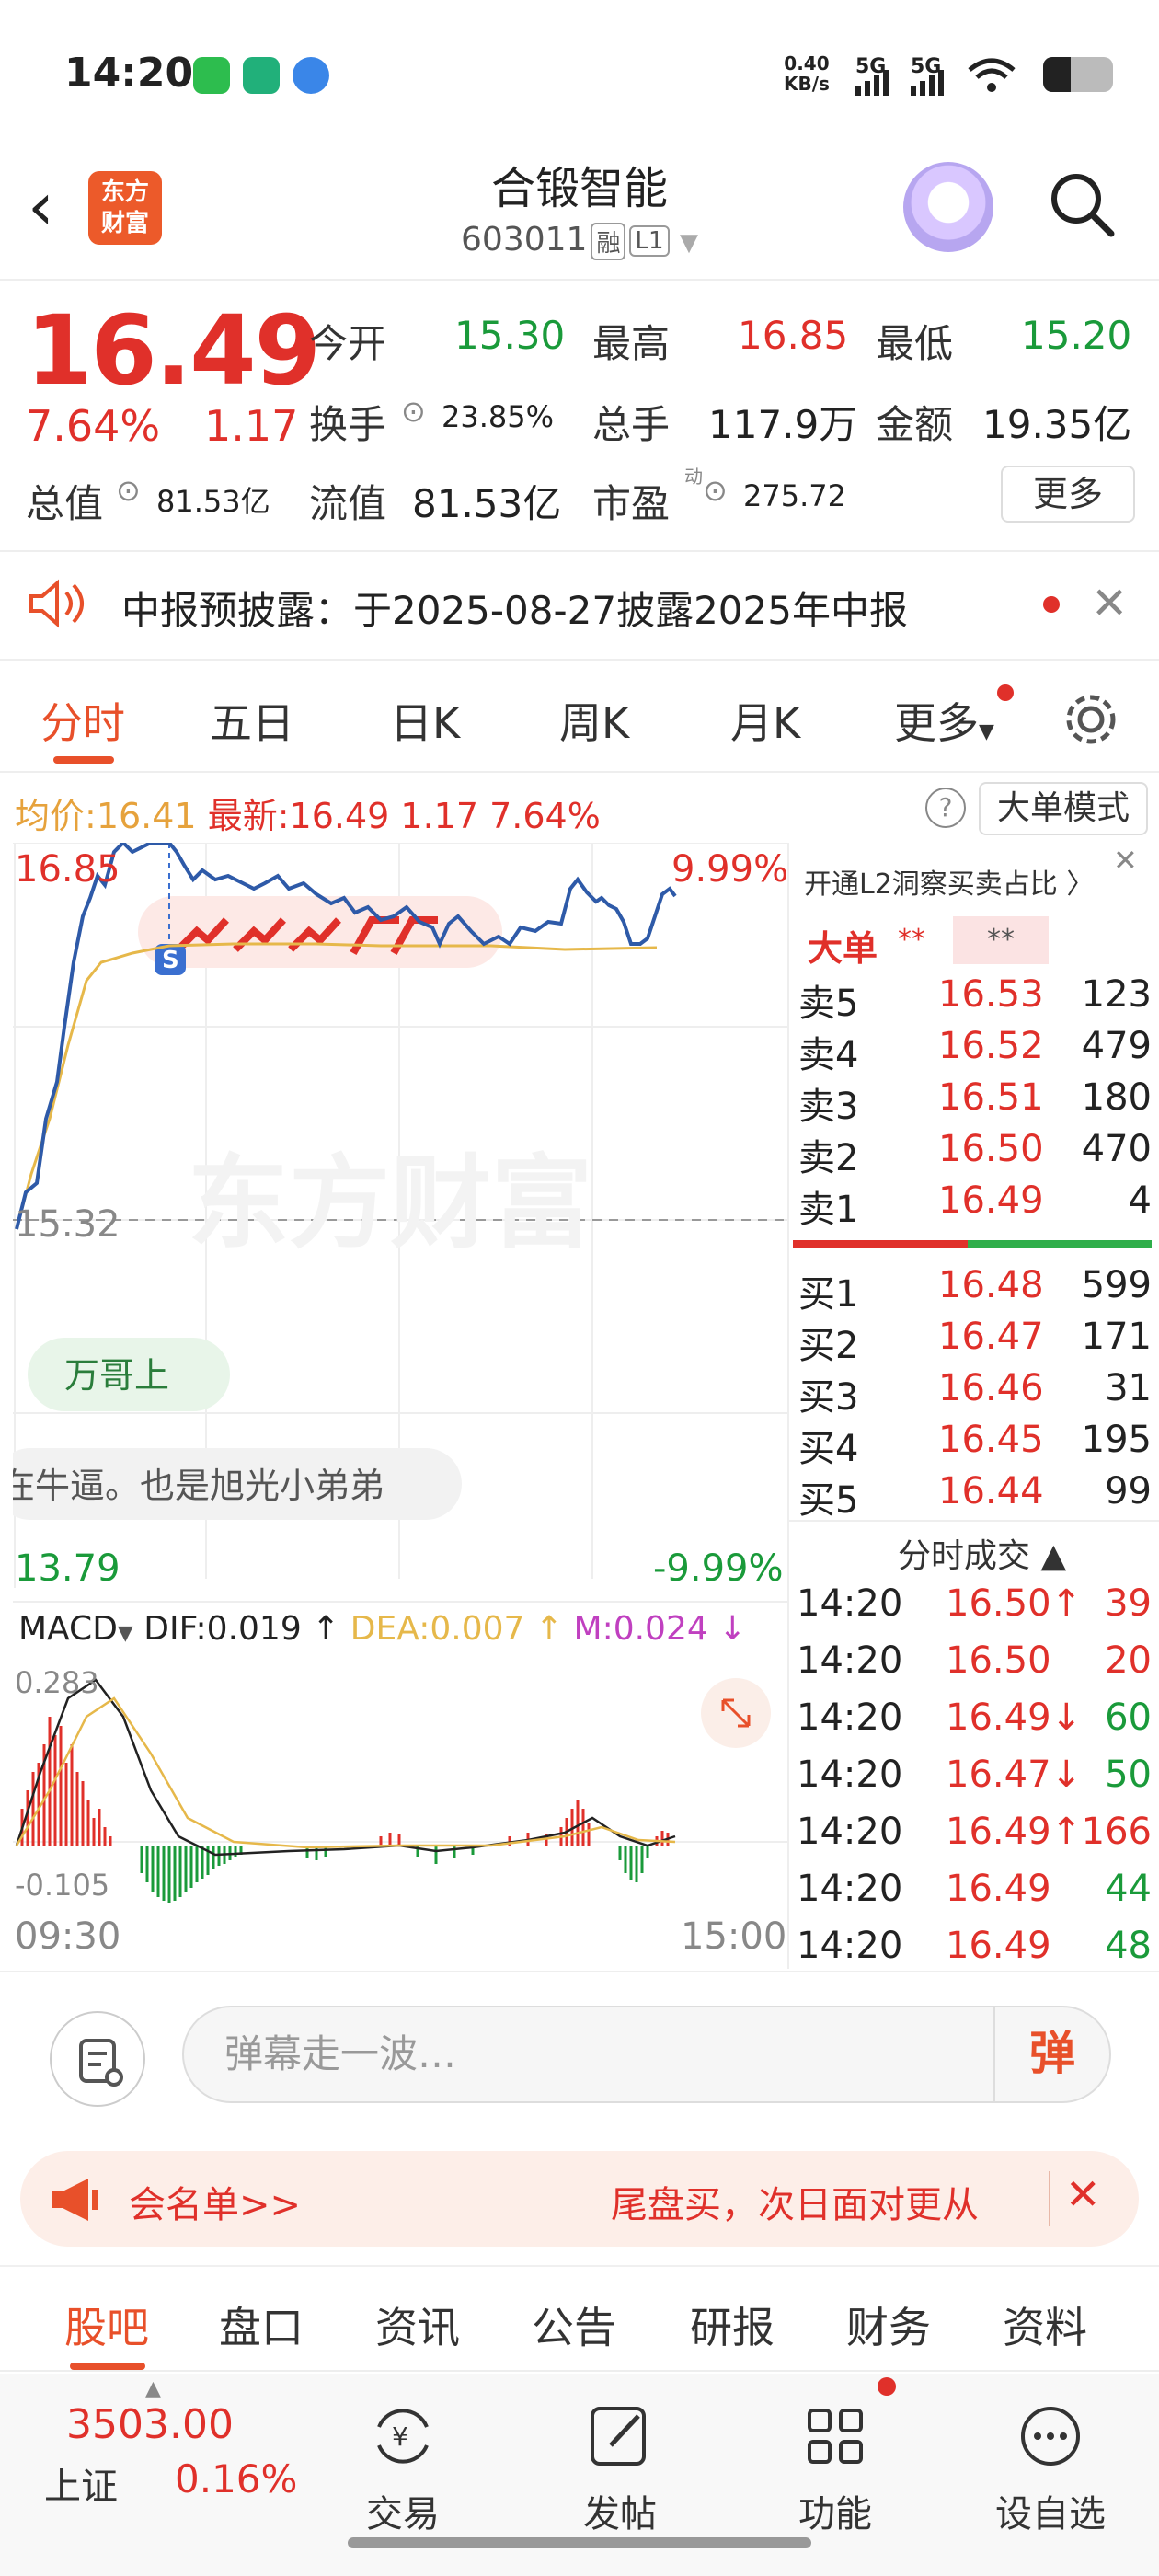  I want to click on help-icon: ?, so click(945, 808).